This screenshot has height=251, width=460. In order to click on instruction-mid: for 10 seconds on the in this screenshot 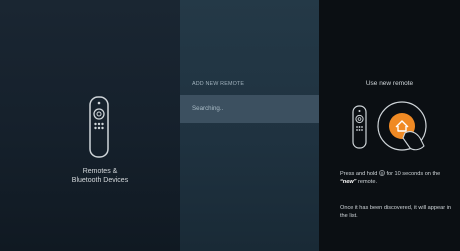, I will do `click(413, 174)`.